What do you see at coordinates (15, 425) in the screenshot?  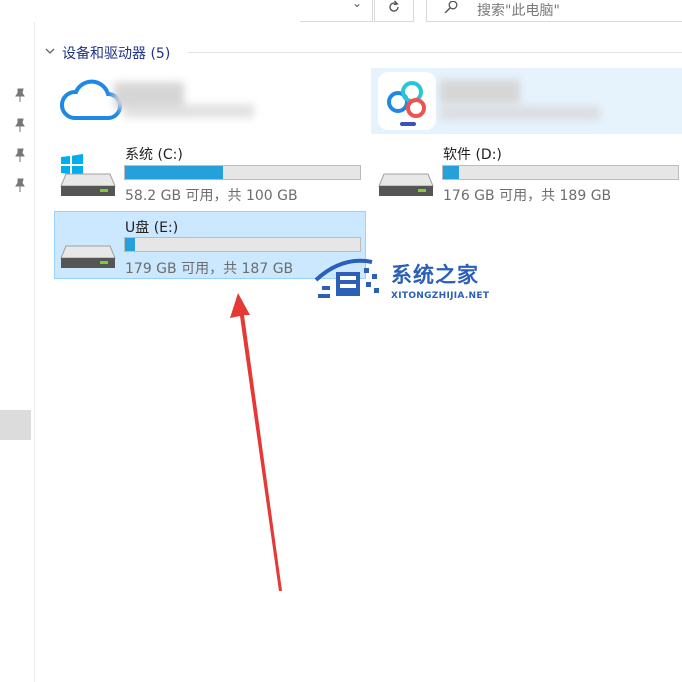 I see `nav-item-selected` at bounding box center [15, 425].